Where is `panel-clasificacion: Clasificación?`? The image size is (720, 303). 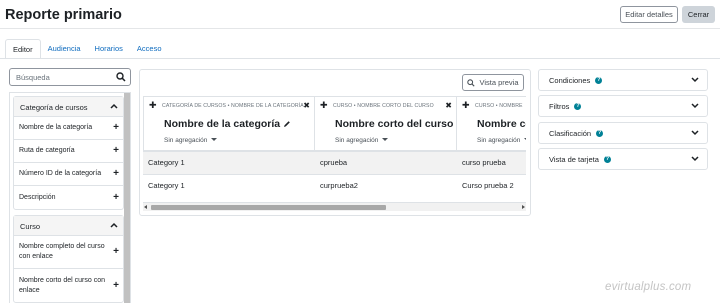 panel-clasificacion: Clasificación? is located at coordinates (623, 133).